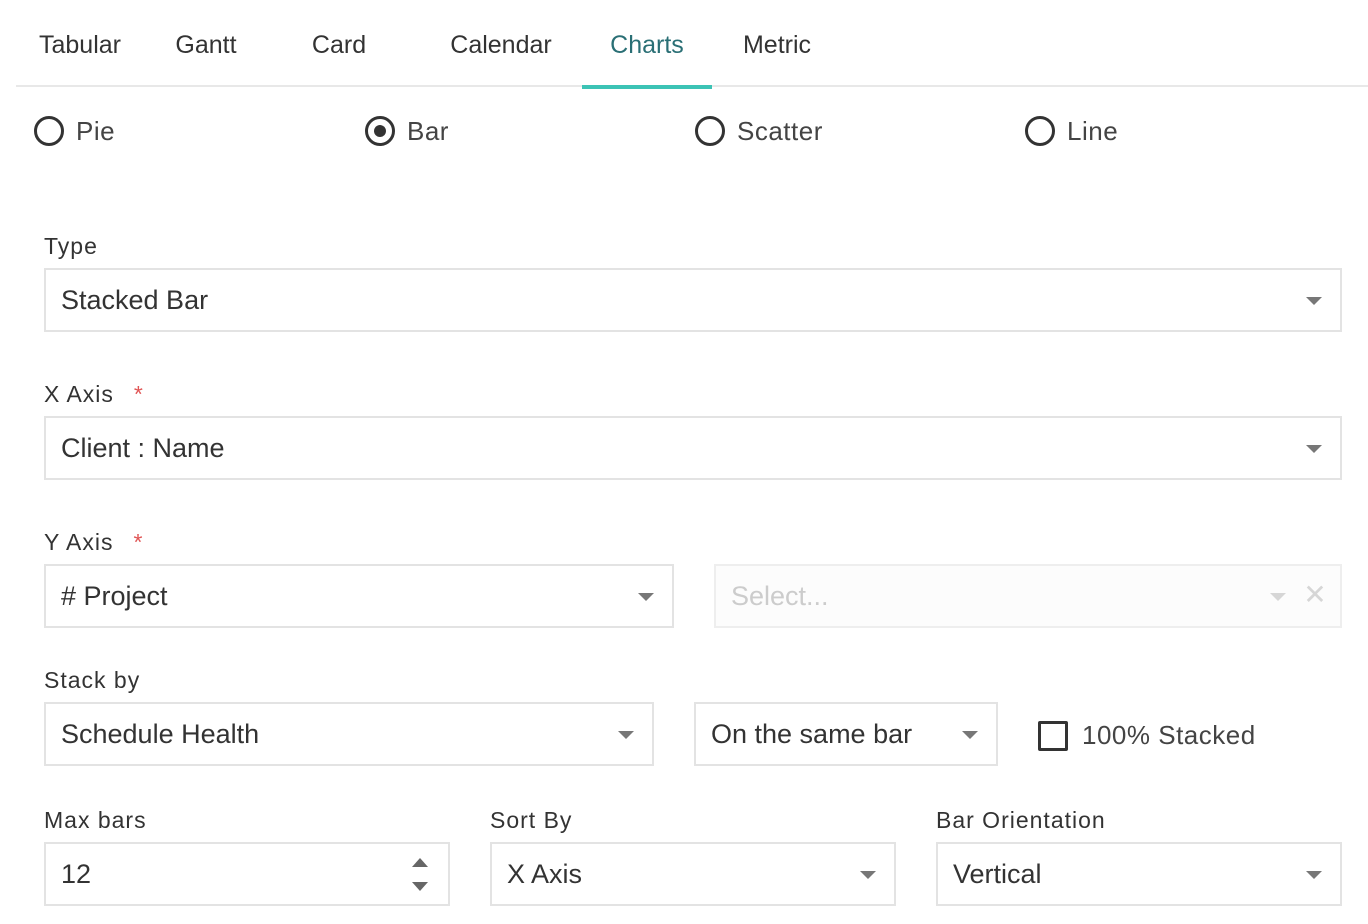  Describe the element at coordinates (135, 300) in the screenshot. I see `type-select-value: Stacked Bar` at that location.